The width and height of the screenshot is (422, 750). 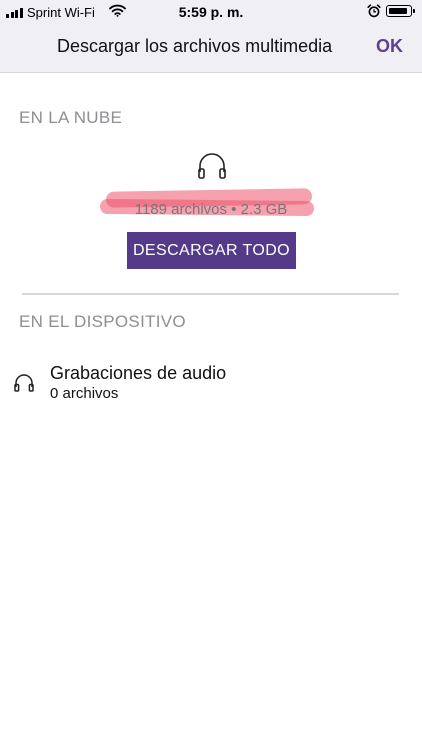 I want to click on cloud-summary: 1189 archivos • 2.3 GB, so click(x=208, y=206).